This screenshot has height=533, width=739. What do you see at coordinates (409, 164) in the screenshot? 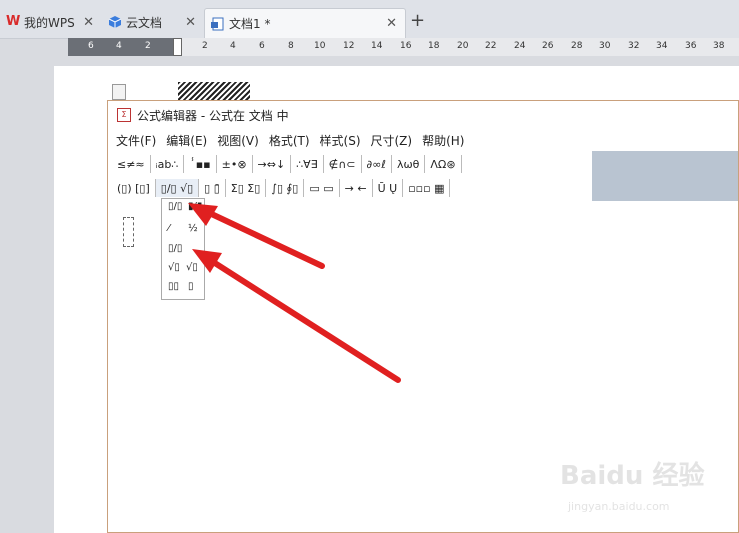
I see `greek-lower-palette-button: λωθ` at bounding box center [409, 164].